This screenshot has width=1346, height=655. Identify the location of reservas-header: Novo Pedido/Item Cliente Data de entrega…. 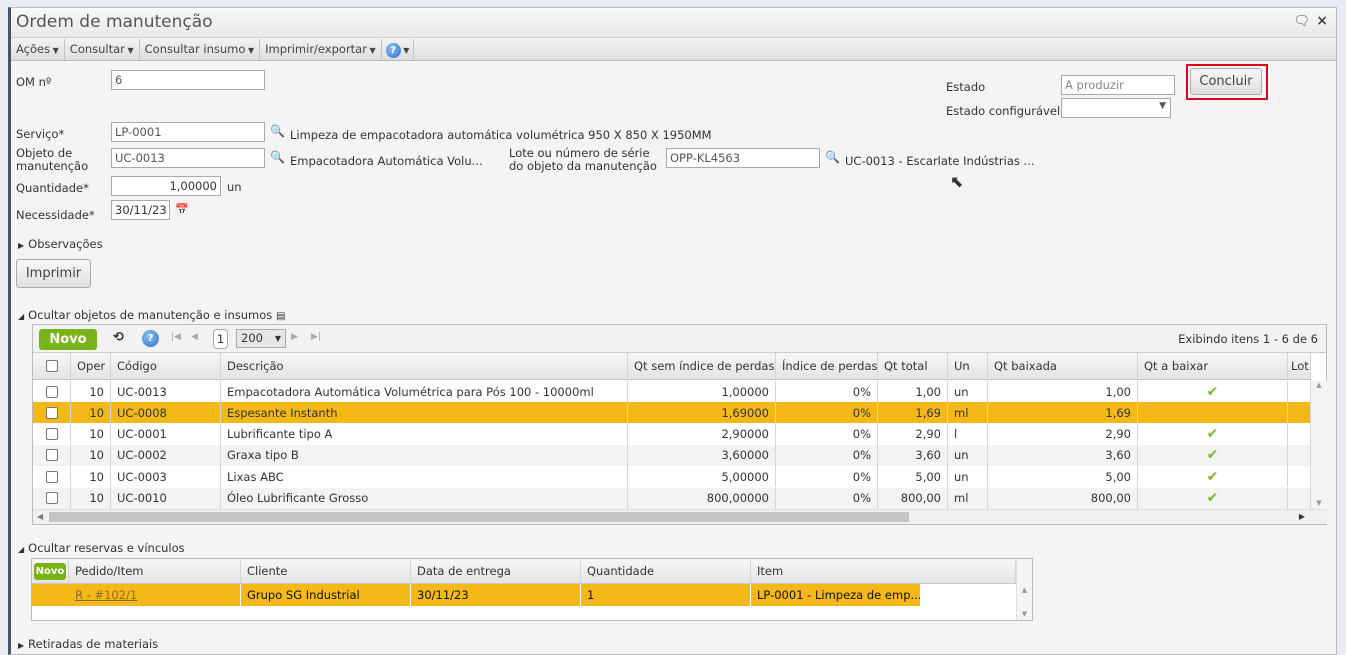
(524, 571).